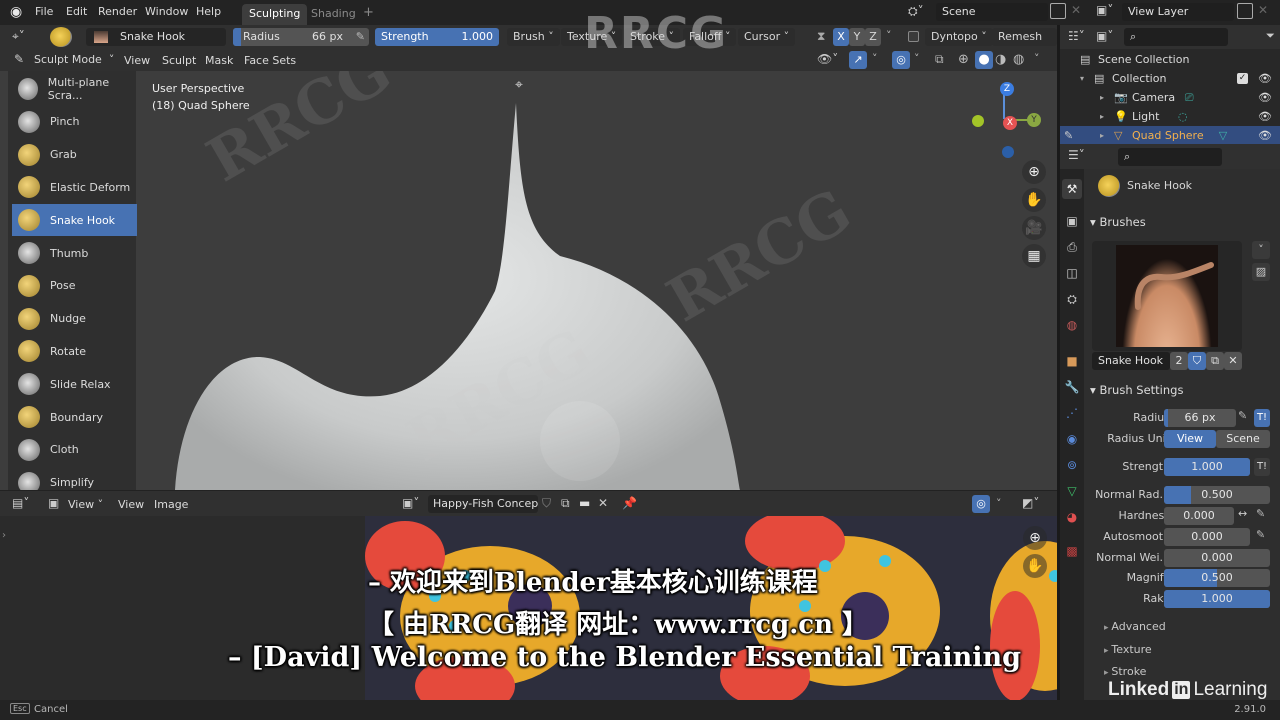 The height and width of the screenshot is (720, 1280). What do you see at coordinates (1170, 157) in the screenshot?
I see `properties-search-input: ⌕` at bounding box center [1170, 157].